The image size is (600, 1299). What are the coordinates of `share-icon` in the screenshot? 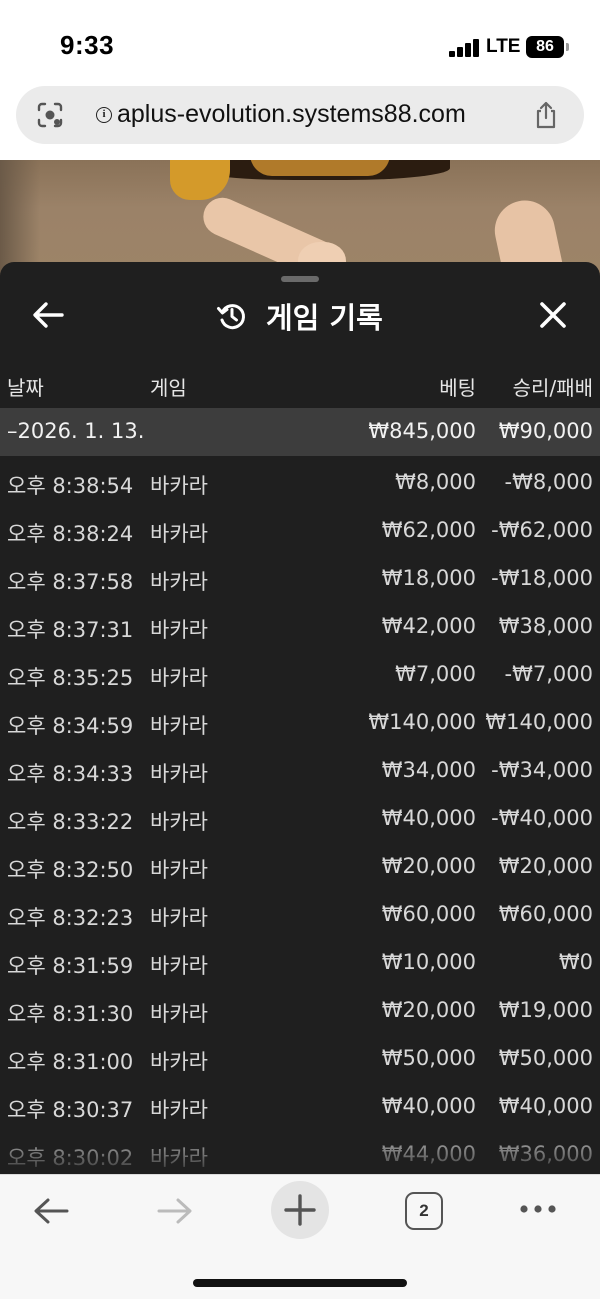 It's located at (546, 115).